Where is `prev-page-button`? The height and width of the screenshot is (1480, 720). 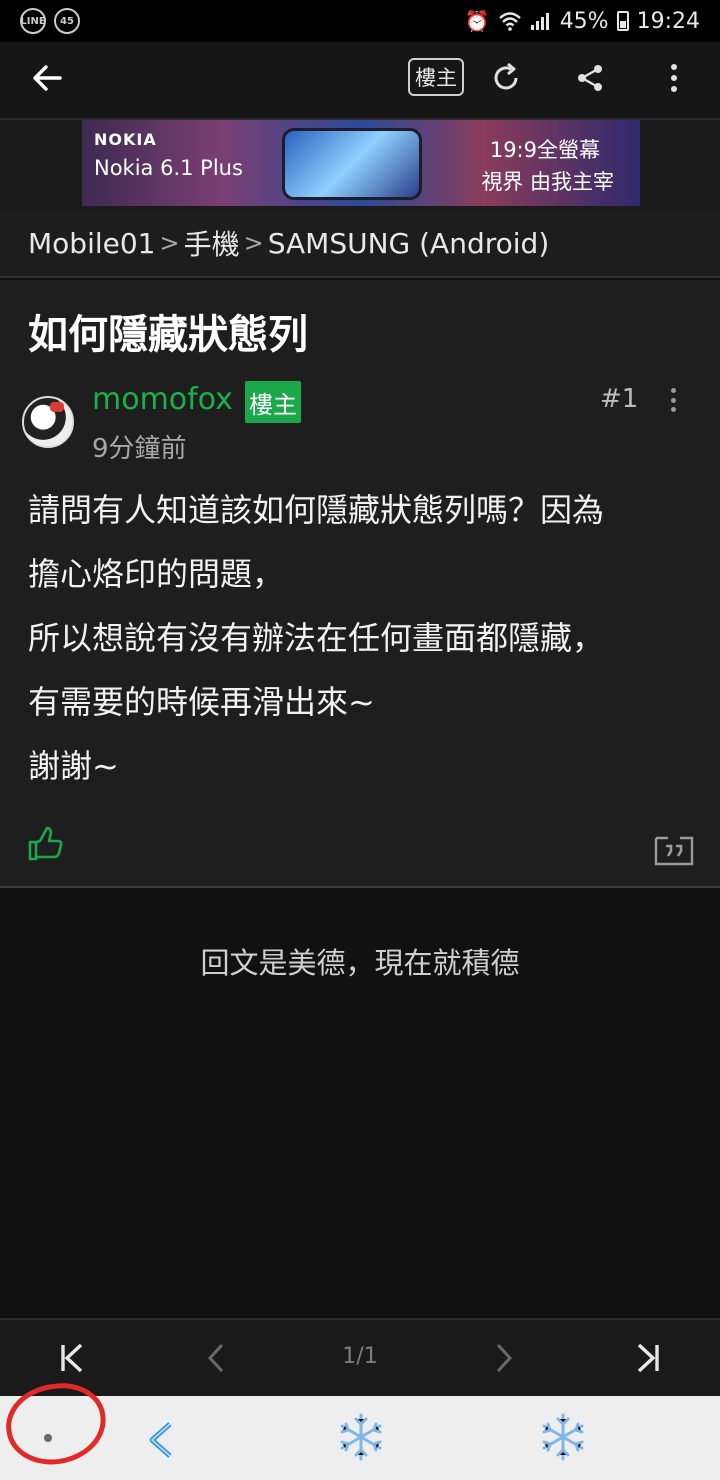
prev-page-button is located at coordinates (216, 1358).